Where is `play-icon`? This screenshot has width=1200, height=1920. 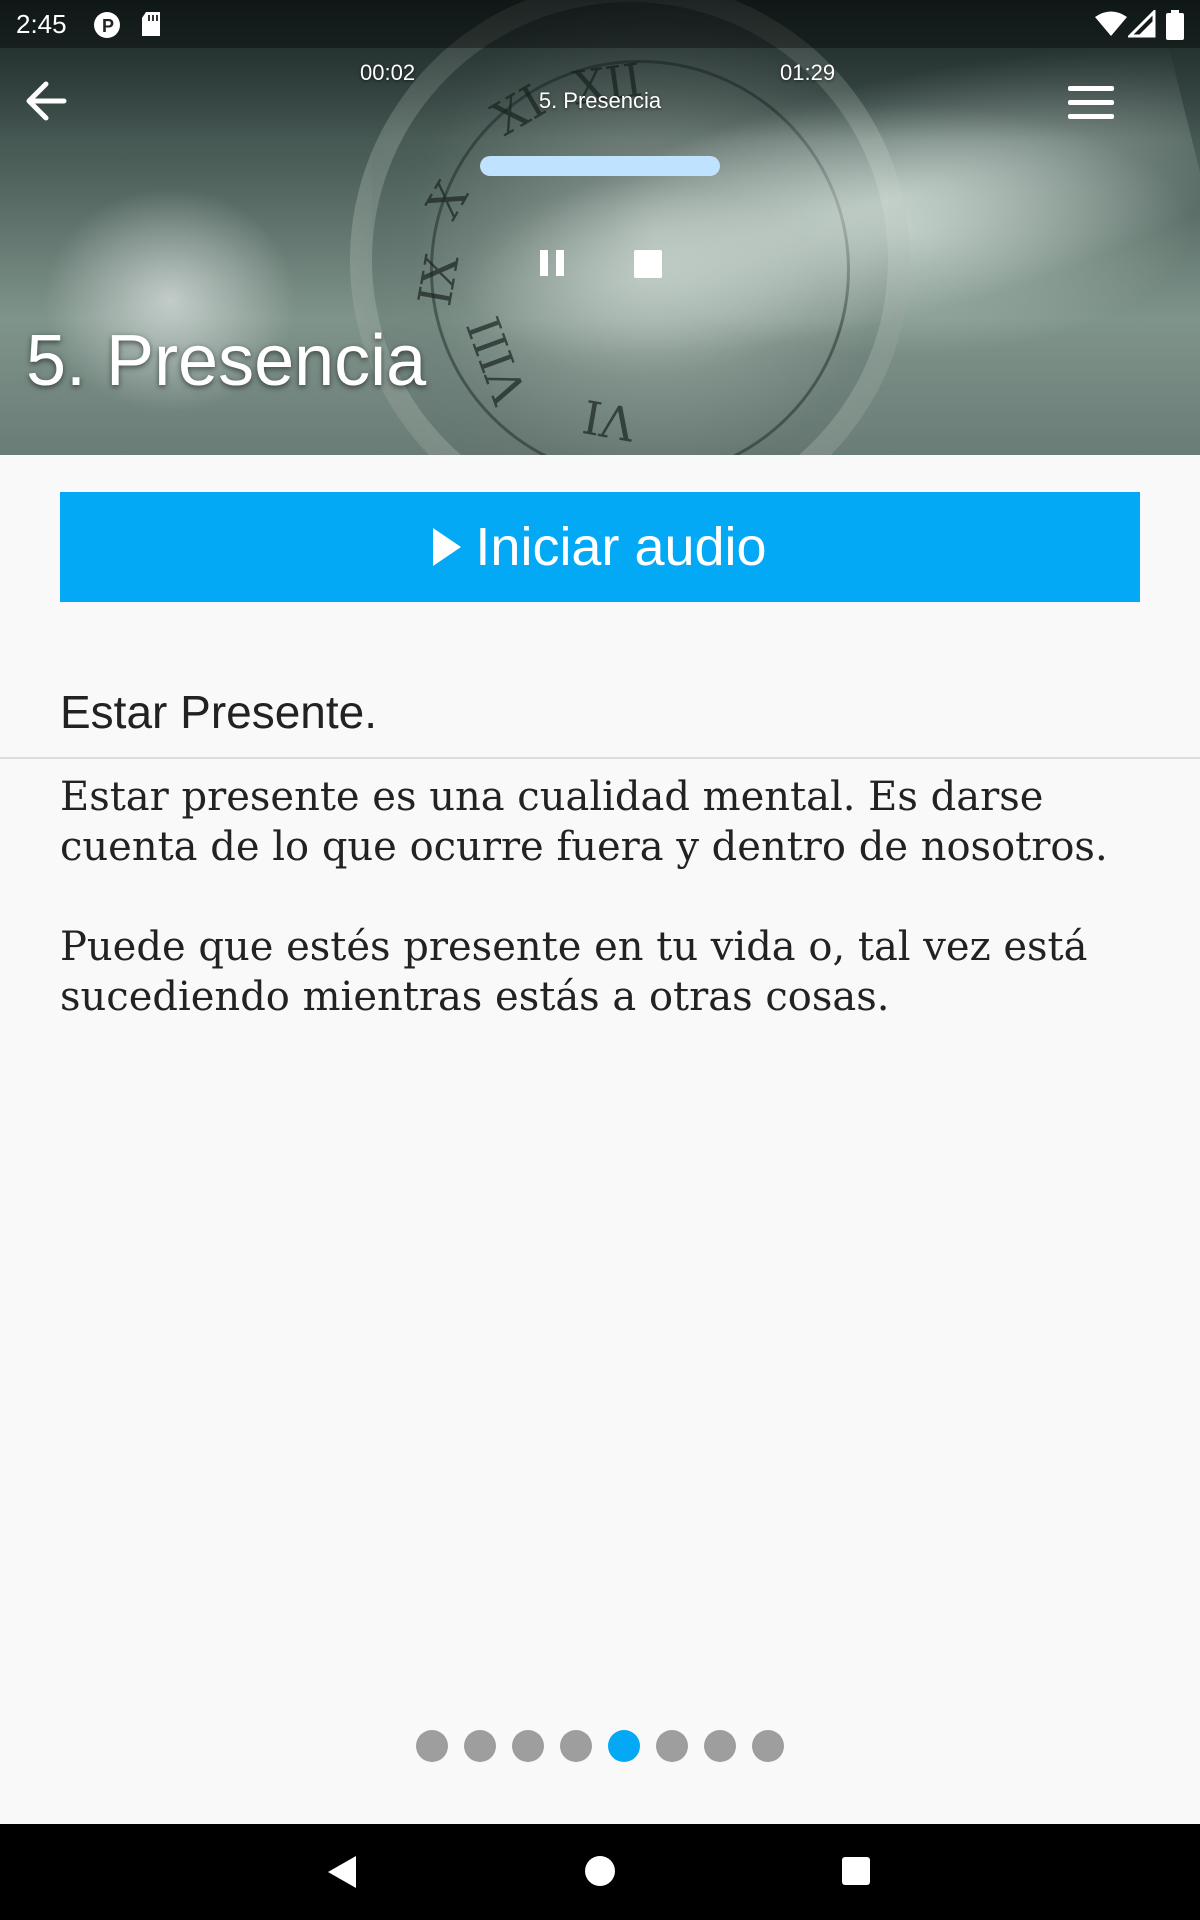
play-icon is located at coordinates (447, 547).